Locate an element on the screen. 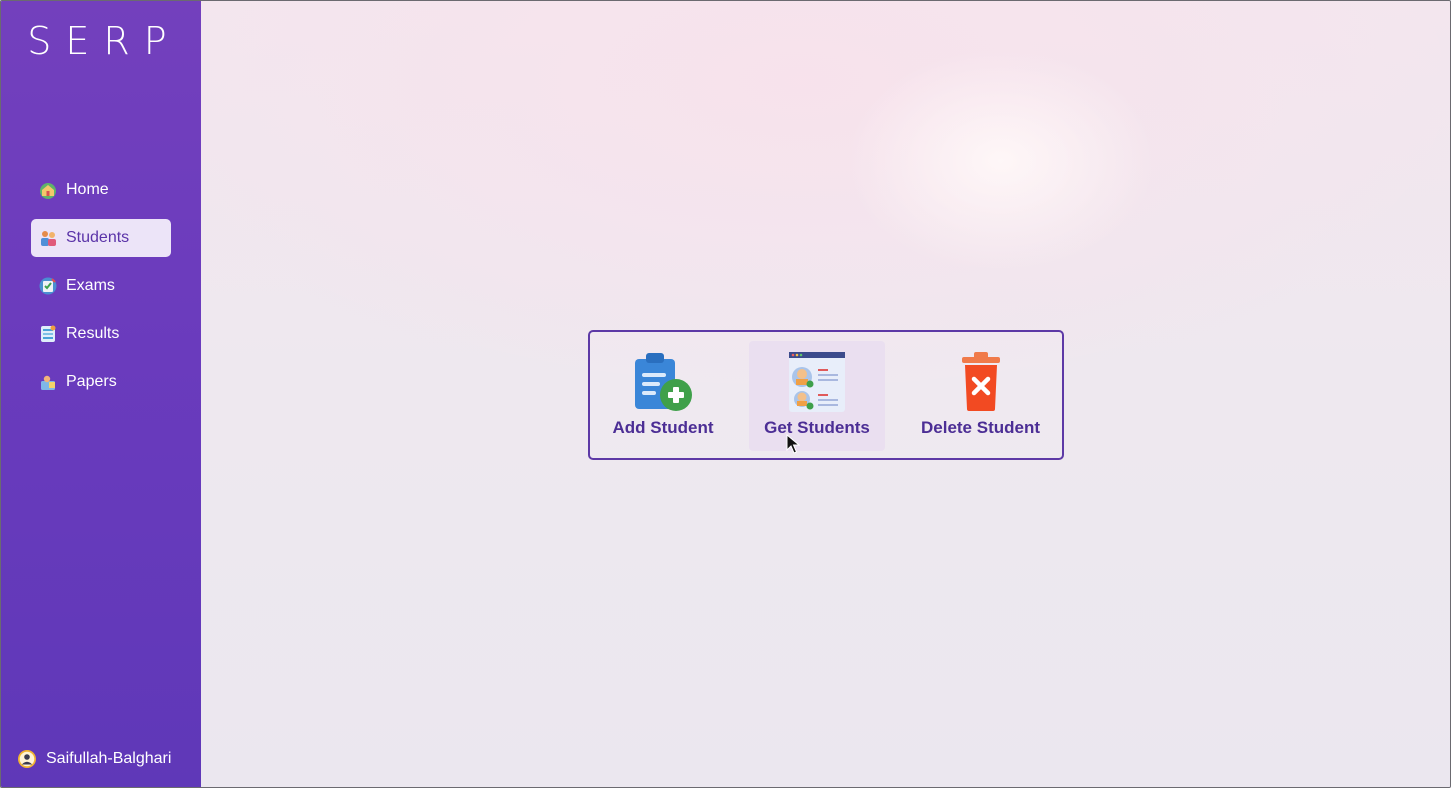 Image resolution: width=1451 pixels, height=788 pixels. sidebar-item-label: Papers is located at coordinates (91, 381).